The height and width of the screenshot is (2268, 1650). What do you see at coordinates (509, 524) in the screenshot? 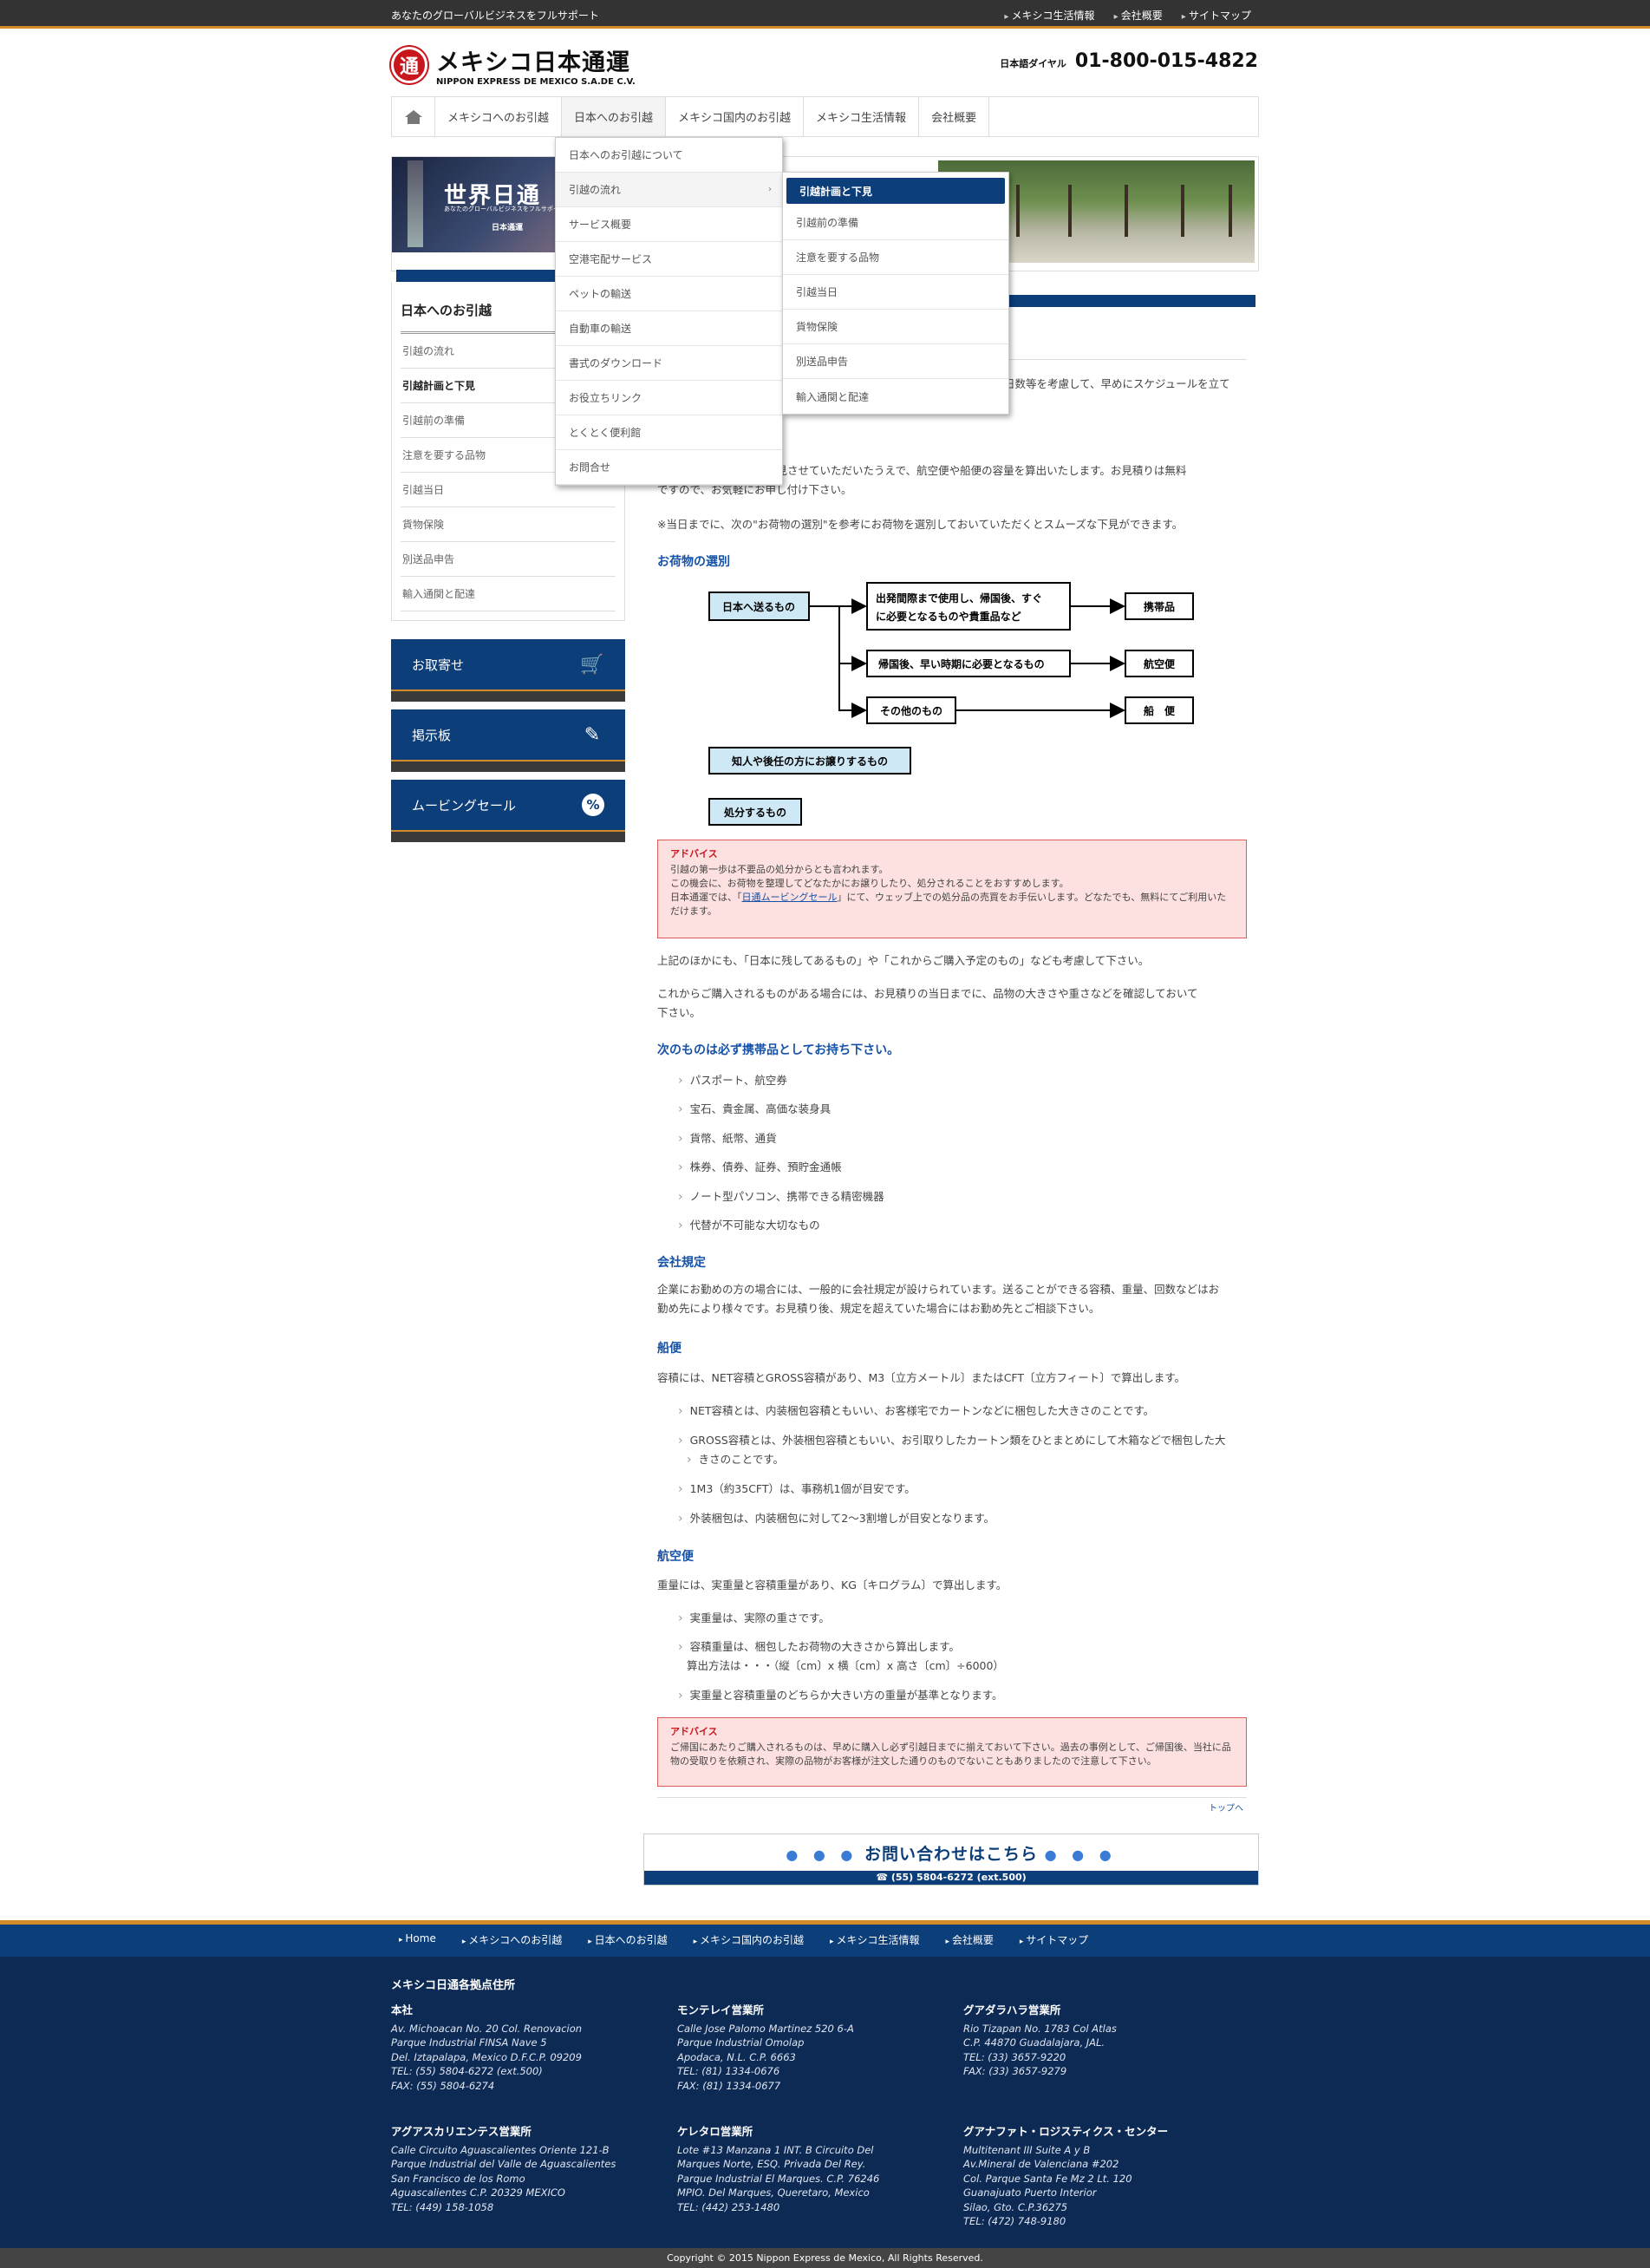
I see `sidebar-item: 貨物保険` at bounding box center [509, 524].